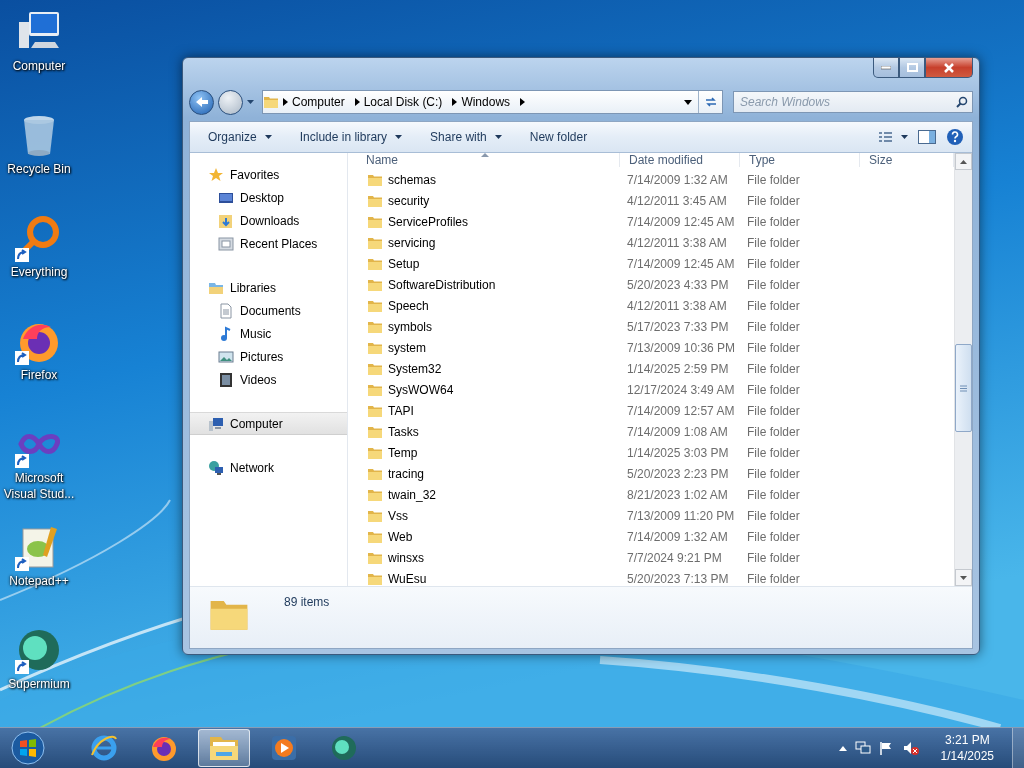  Describe the element at coordinates (240, 137) in the screenshot. I see `toolbar-button: Organize` at that location.